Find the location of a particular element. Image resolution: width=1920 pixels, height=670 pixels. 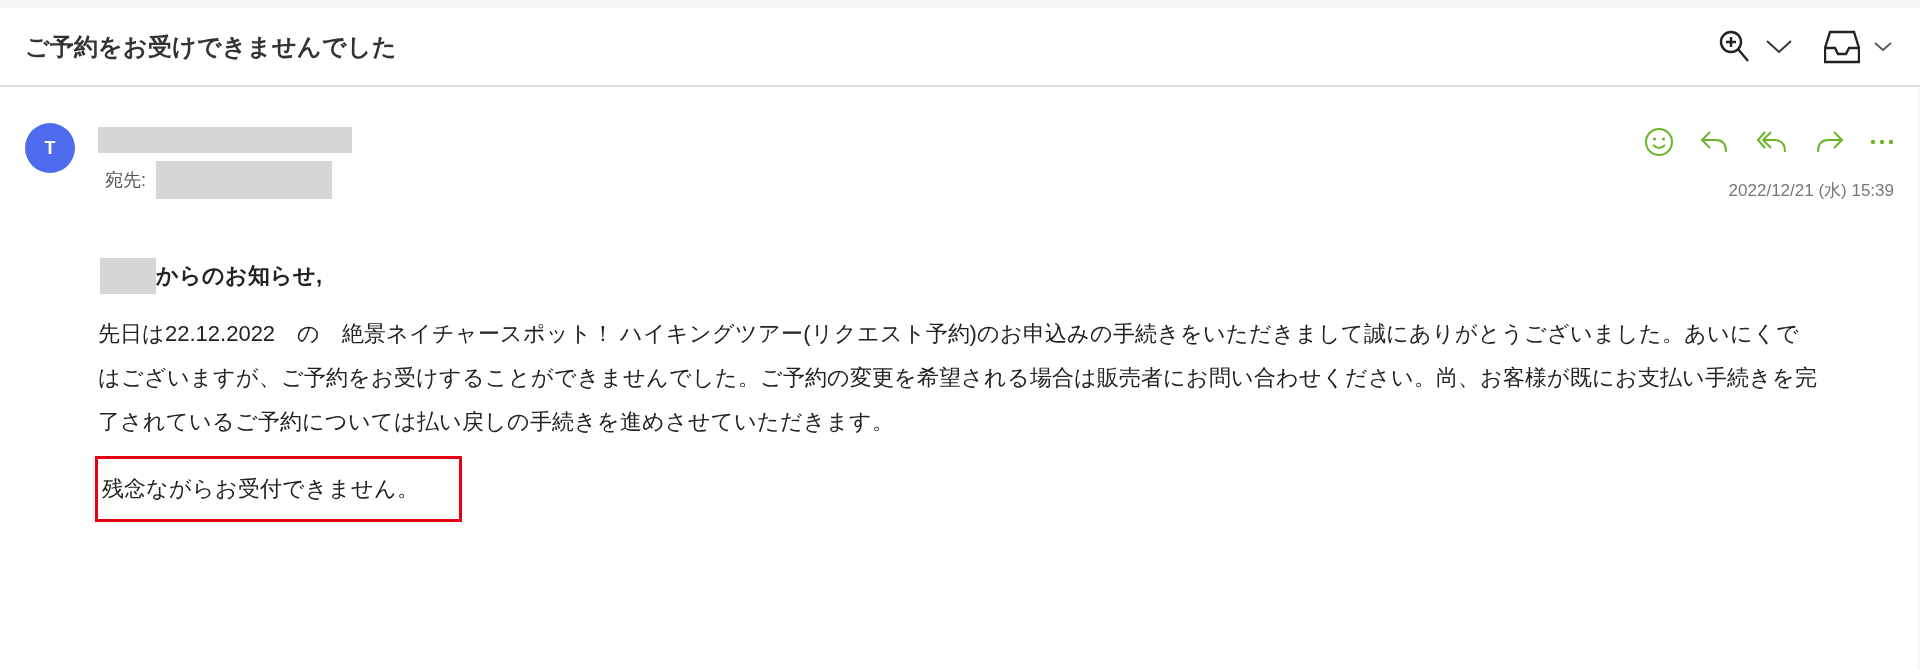

react-button is located at coordinates (1659, 142).